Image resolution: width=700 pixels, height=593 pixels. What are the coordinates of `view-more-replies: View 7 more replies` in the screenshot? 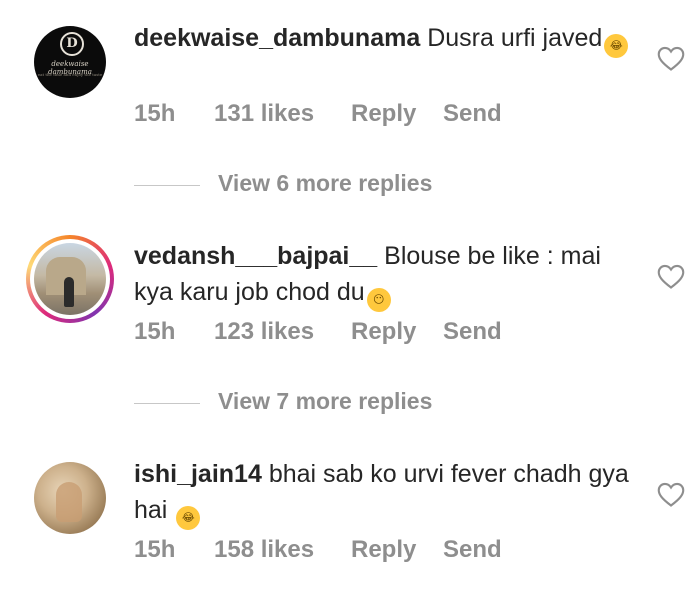 It's located at (334, 403).